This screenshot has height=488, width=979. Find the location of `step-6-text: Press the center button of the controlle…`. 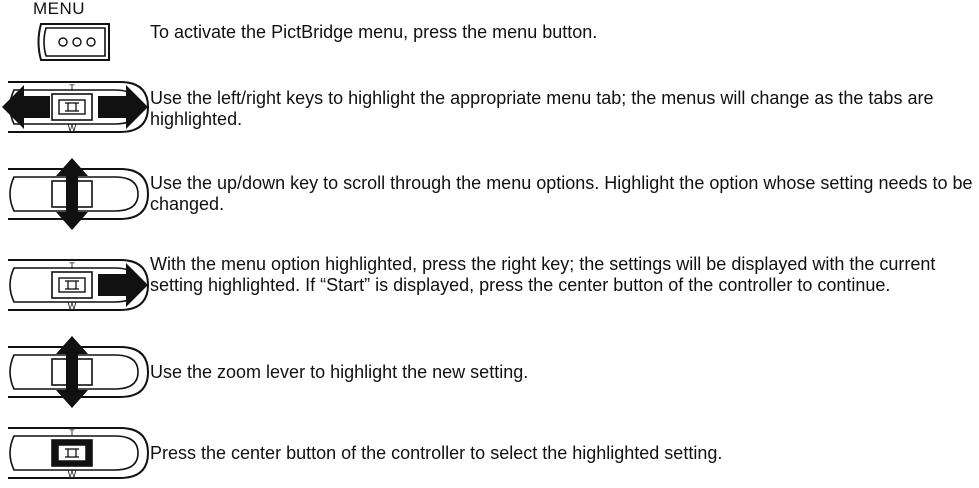

step-6-text: Press the center button of the controlle… is located at coordinates (436, 453).